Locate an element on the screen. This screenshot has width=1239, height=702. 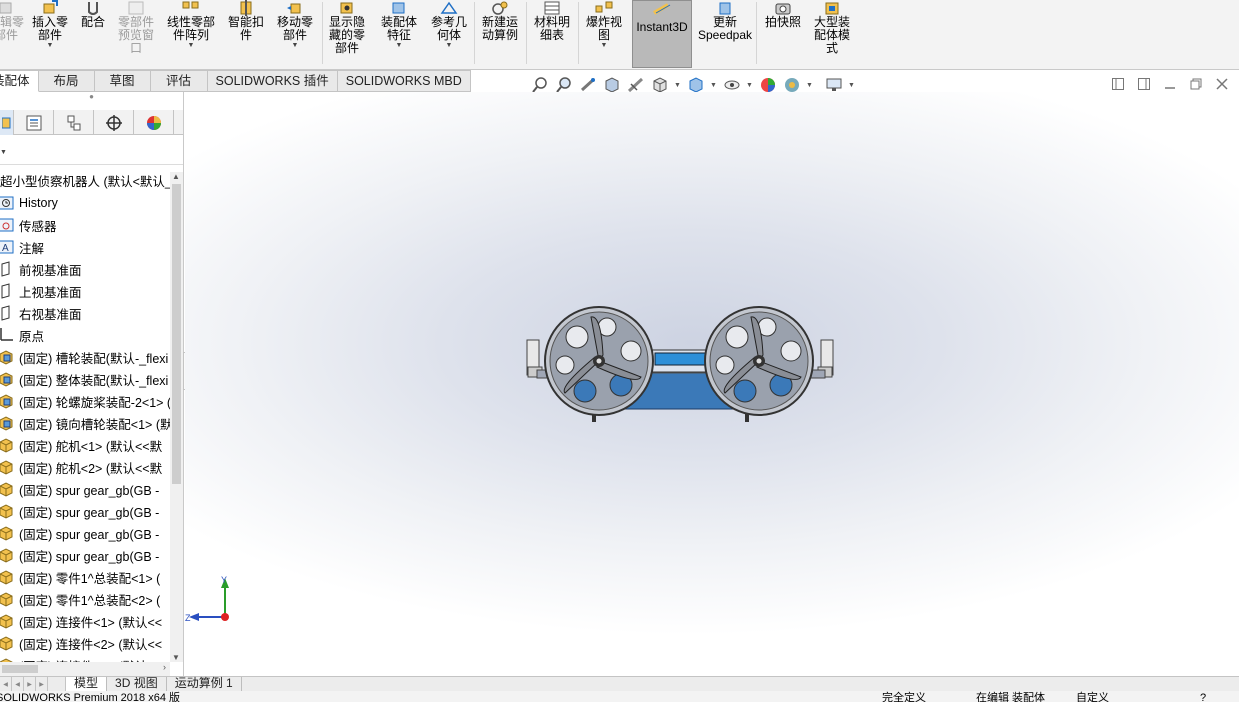
tab-display-manager is located at coordinates (154, 122).